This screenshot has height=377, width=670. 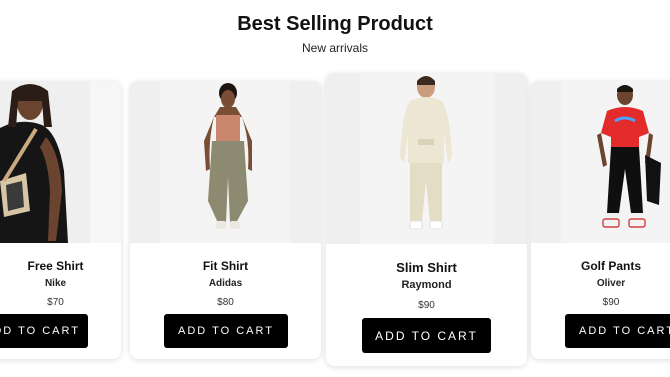 What do you see at coordinates (225, 302) in the screenshot?
I see `product-price: $80` at bounding box center [225, 302].